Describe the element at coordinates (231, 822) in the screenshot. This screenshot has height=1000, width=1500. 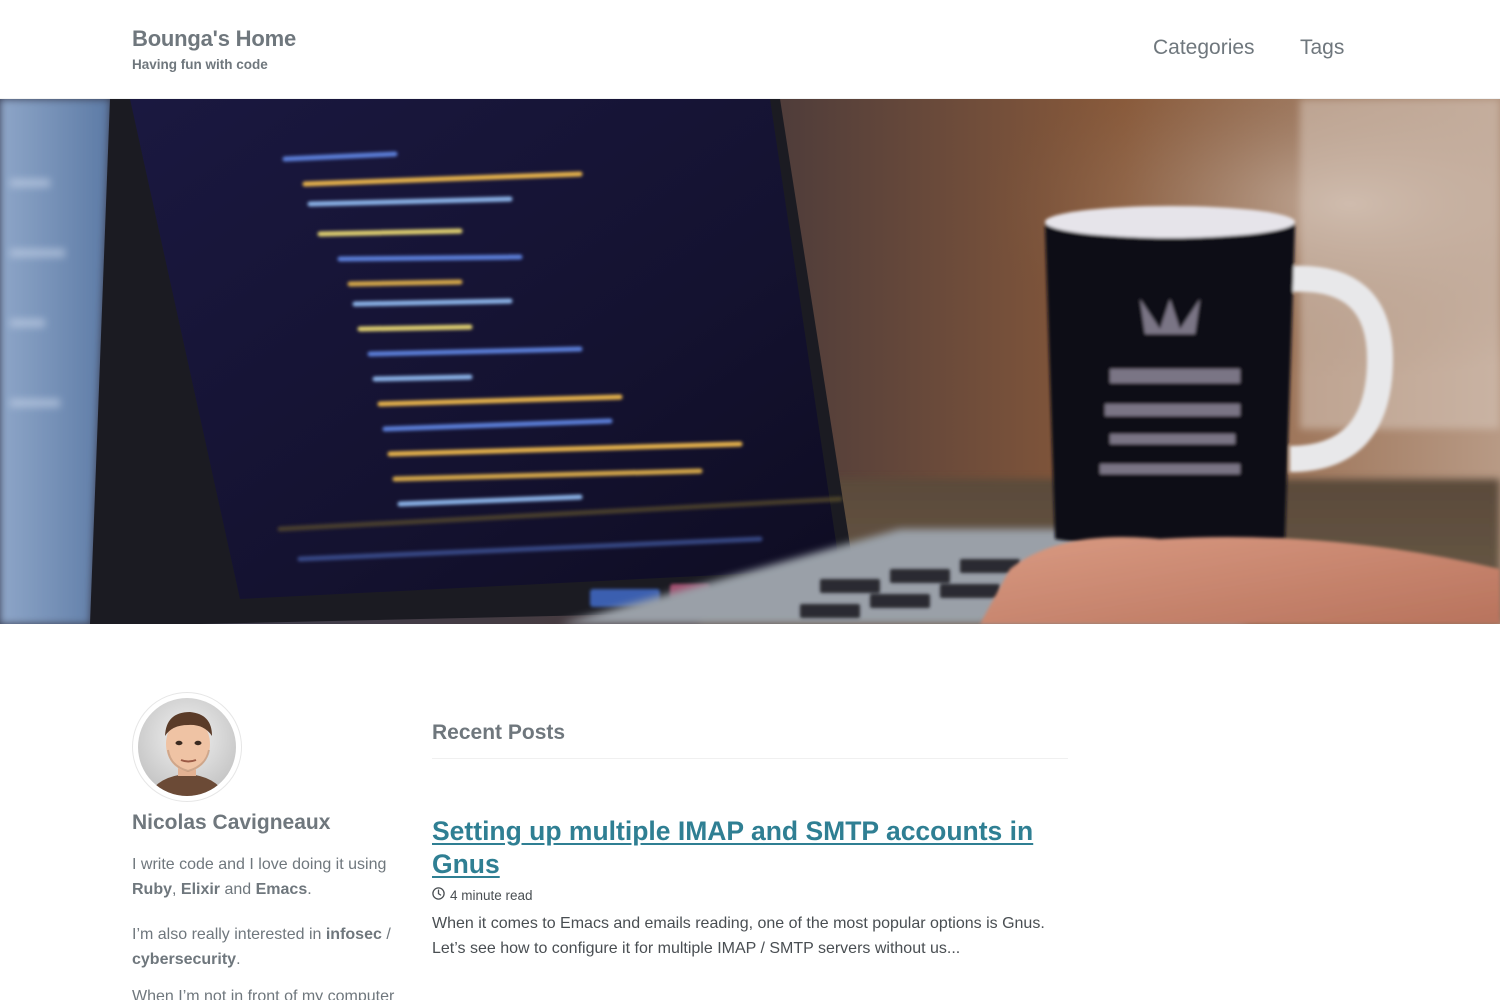
I see `author-name: Nicolas Cavigneaux` at that location.